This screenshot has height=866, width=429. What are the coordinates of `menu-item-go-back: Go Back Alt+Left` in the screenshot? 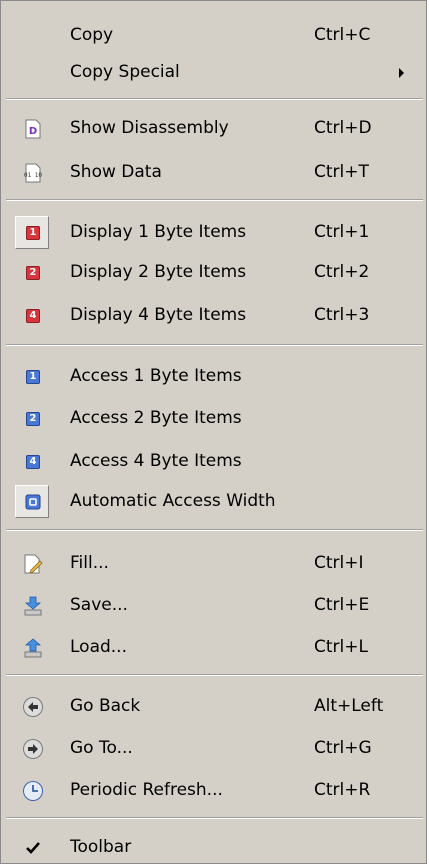 It's located at (214, 707).